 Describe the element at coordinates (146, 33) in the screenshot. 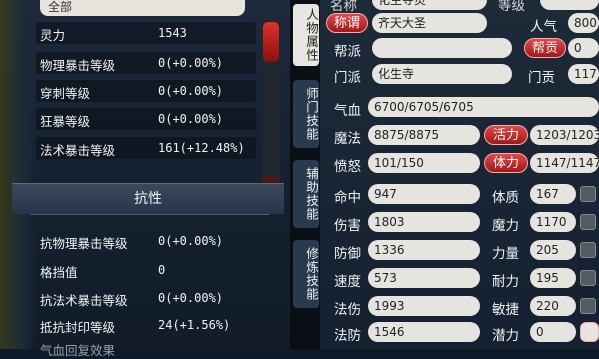

I see `stat-row-bg` at that location.